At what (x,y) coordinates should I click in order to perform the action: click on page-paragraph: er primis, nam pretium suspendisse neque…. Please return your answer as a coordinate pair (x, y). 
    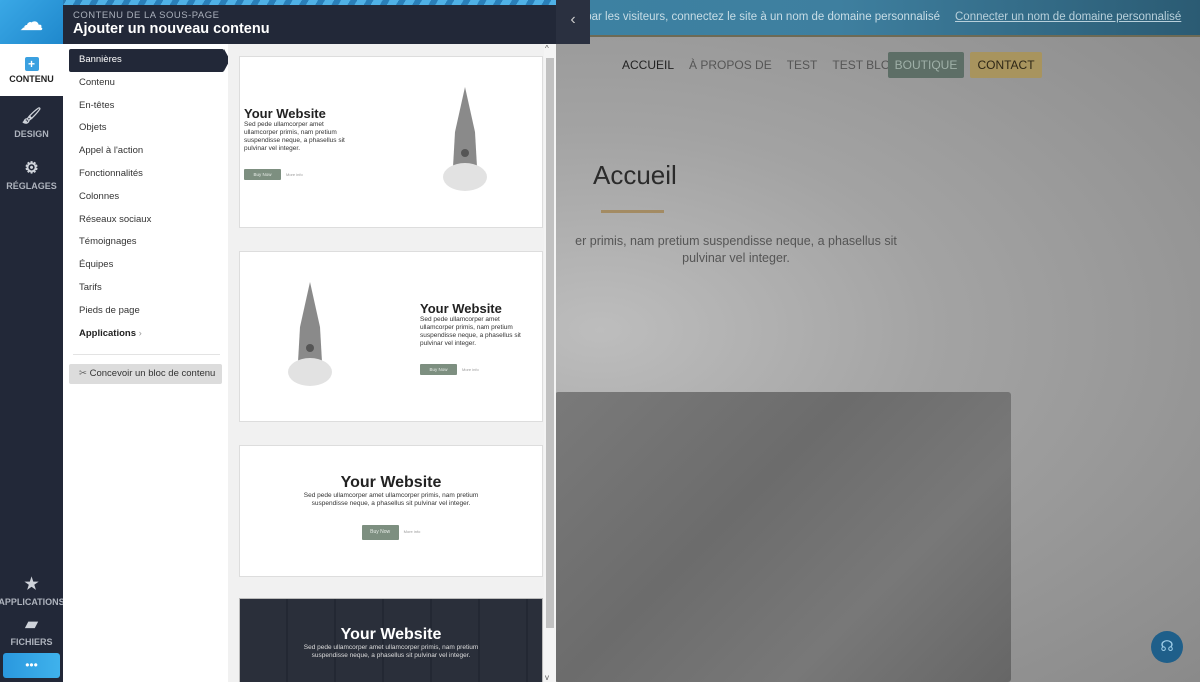
    Looking at the image, I should click on (736, 249).